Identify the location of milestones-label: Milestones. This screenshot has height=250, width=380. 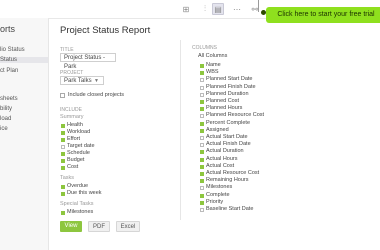
(80, 212).